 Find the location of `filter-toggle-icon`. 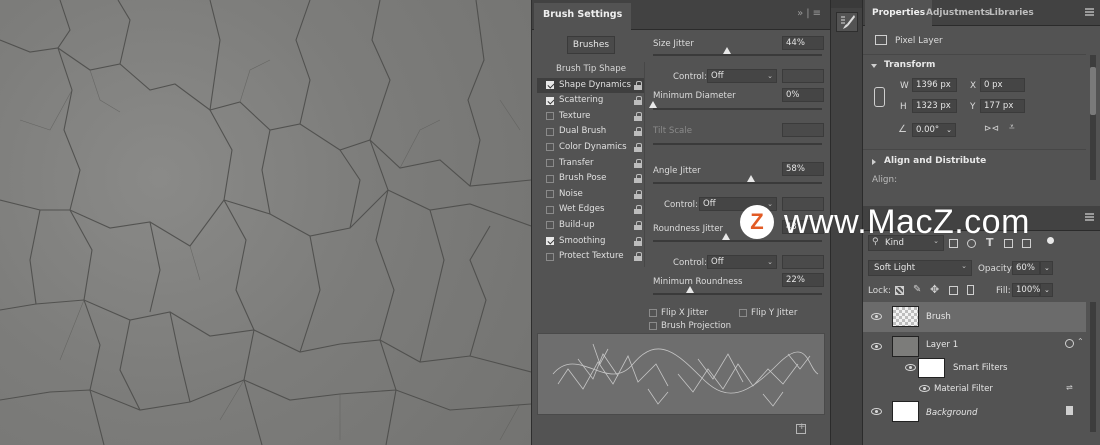

filter-toggle-icon is located at coordinates (1050, 240).